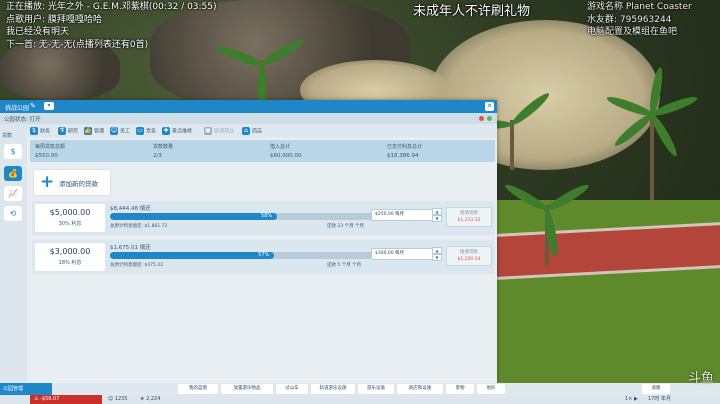 The height and width of the screenshot is (404, 720). Describe the element at coordinates (219, 131) in the screenshot. I see `tab-business: ▣ 管理营业` at that location.